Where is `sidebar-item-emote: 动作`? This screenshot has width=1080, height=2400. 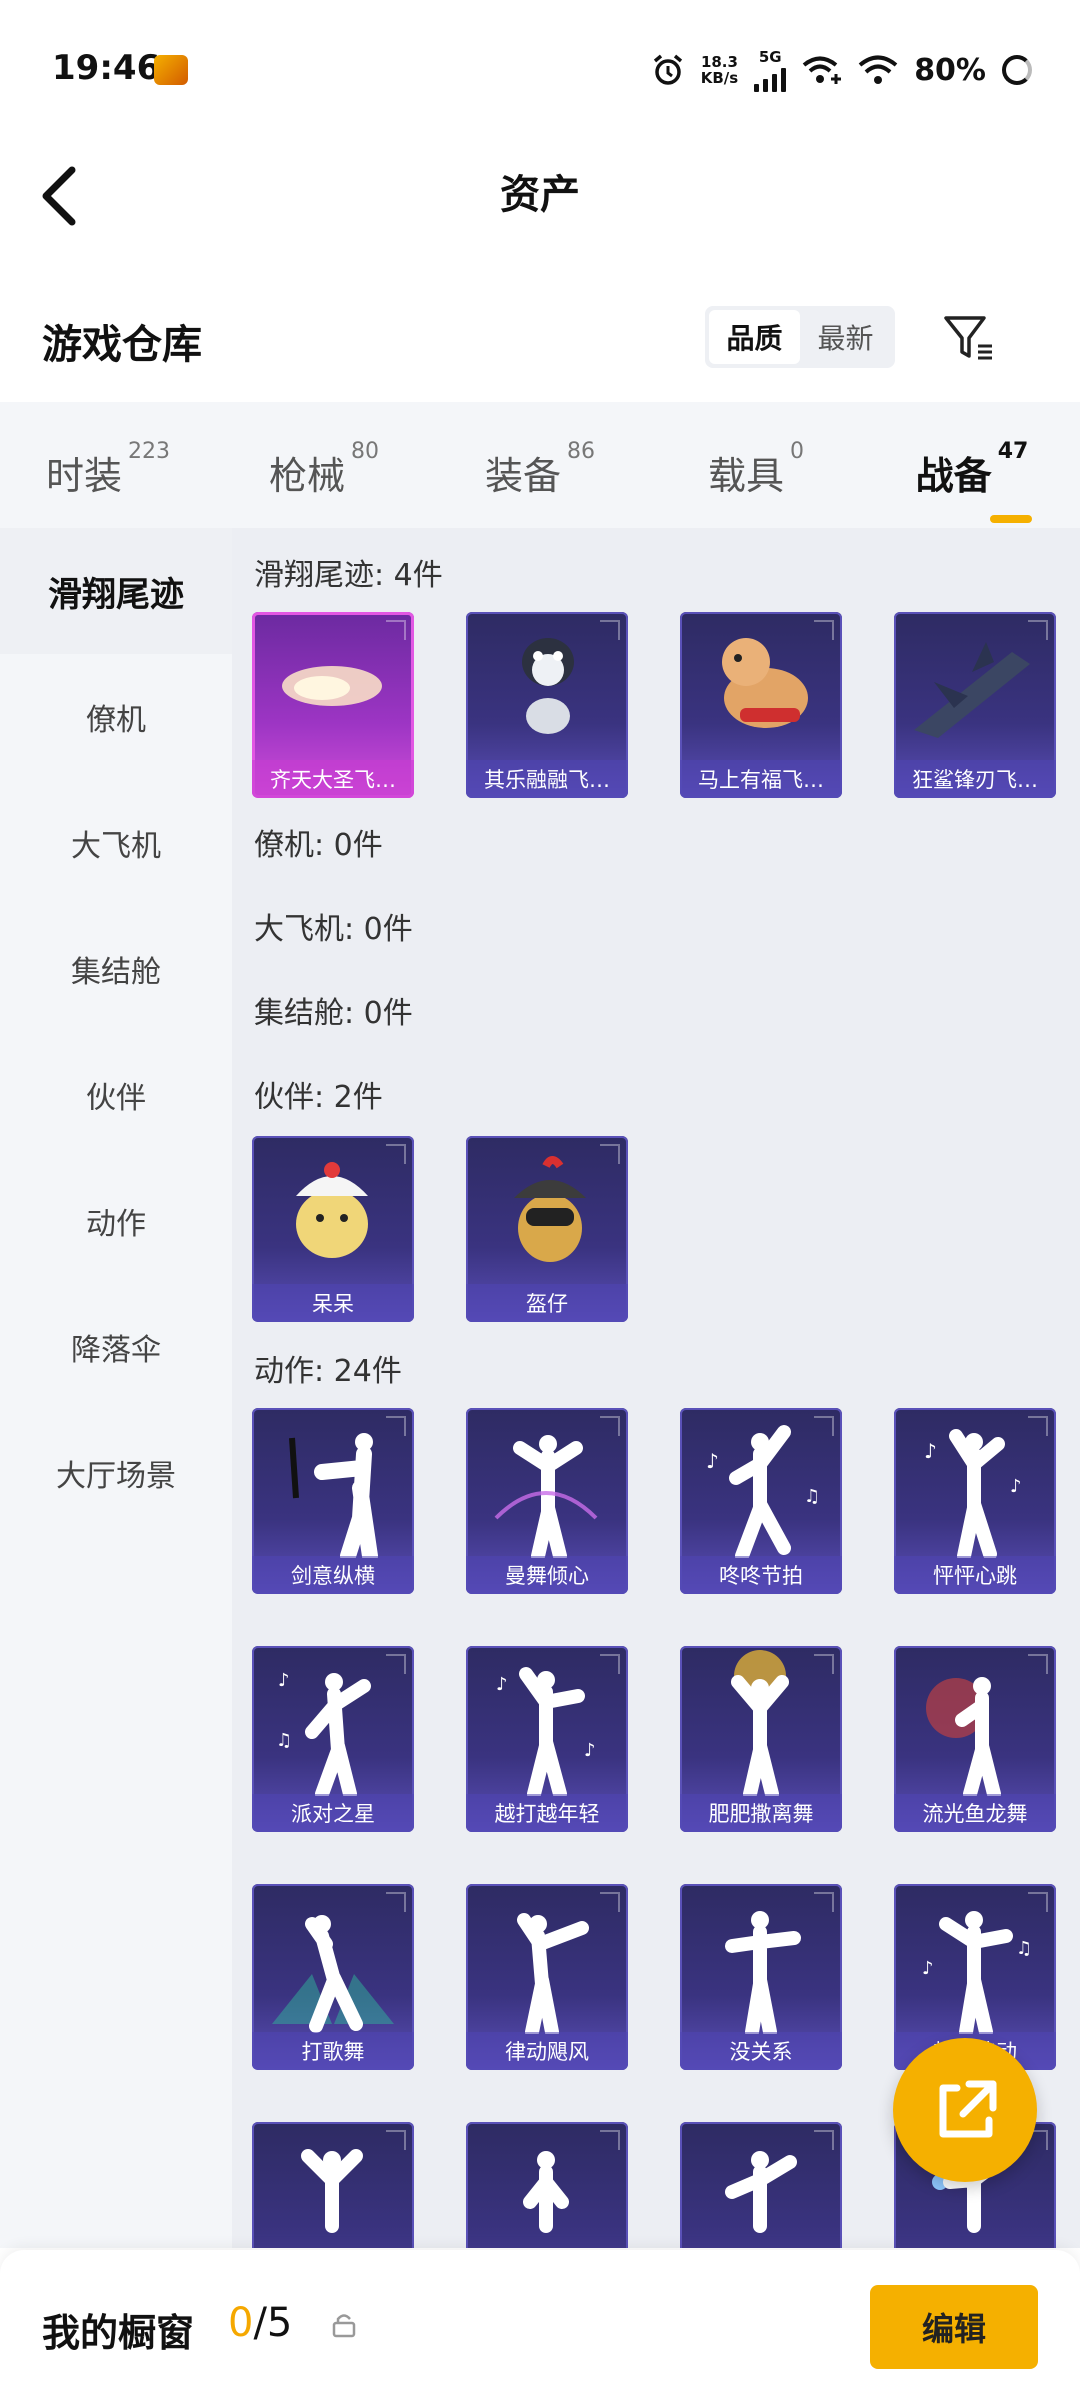
sidebar-item-emote: 动作 is located at coordinates (116, 1221).